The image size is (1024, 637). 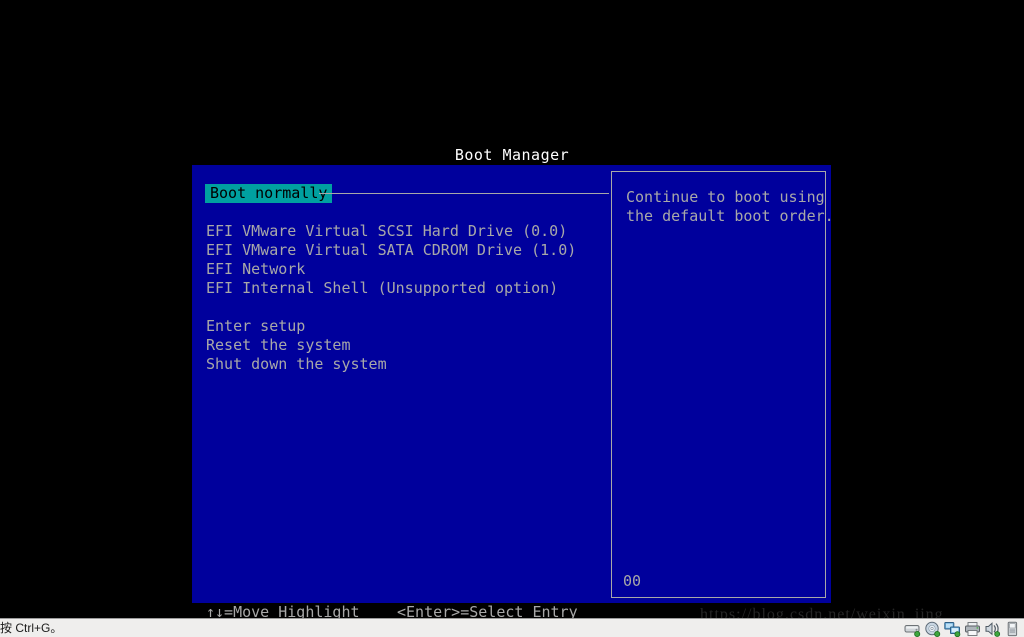 What do you see at coordinates (31, 628) in the screenshot?
I see `status-message: 按 Ctrl+G。` at bounding box center [31, 628].